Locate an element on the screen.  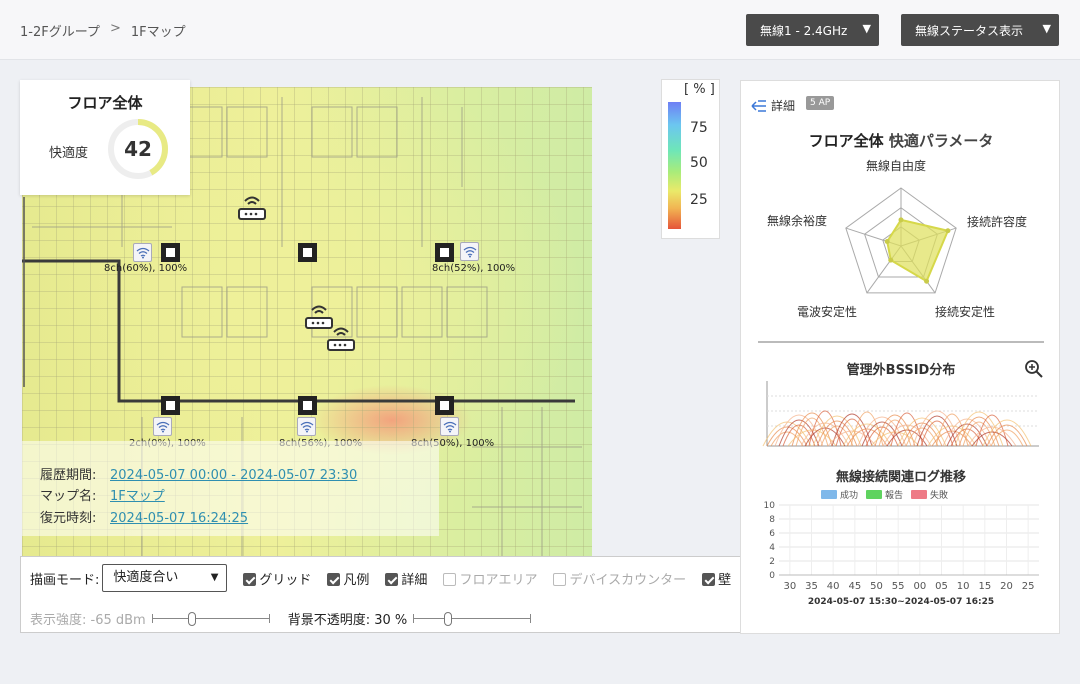
detail-checkbox: 詳細 is located at coordinates (406, 578).